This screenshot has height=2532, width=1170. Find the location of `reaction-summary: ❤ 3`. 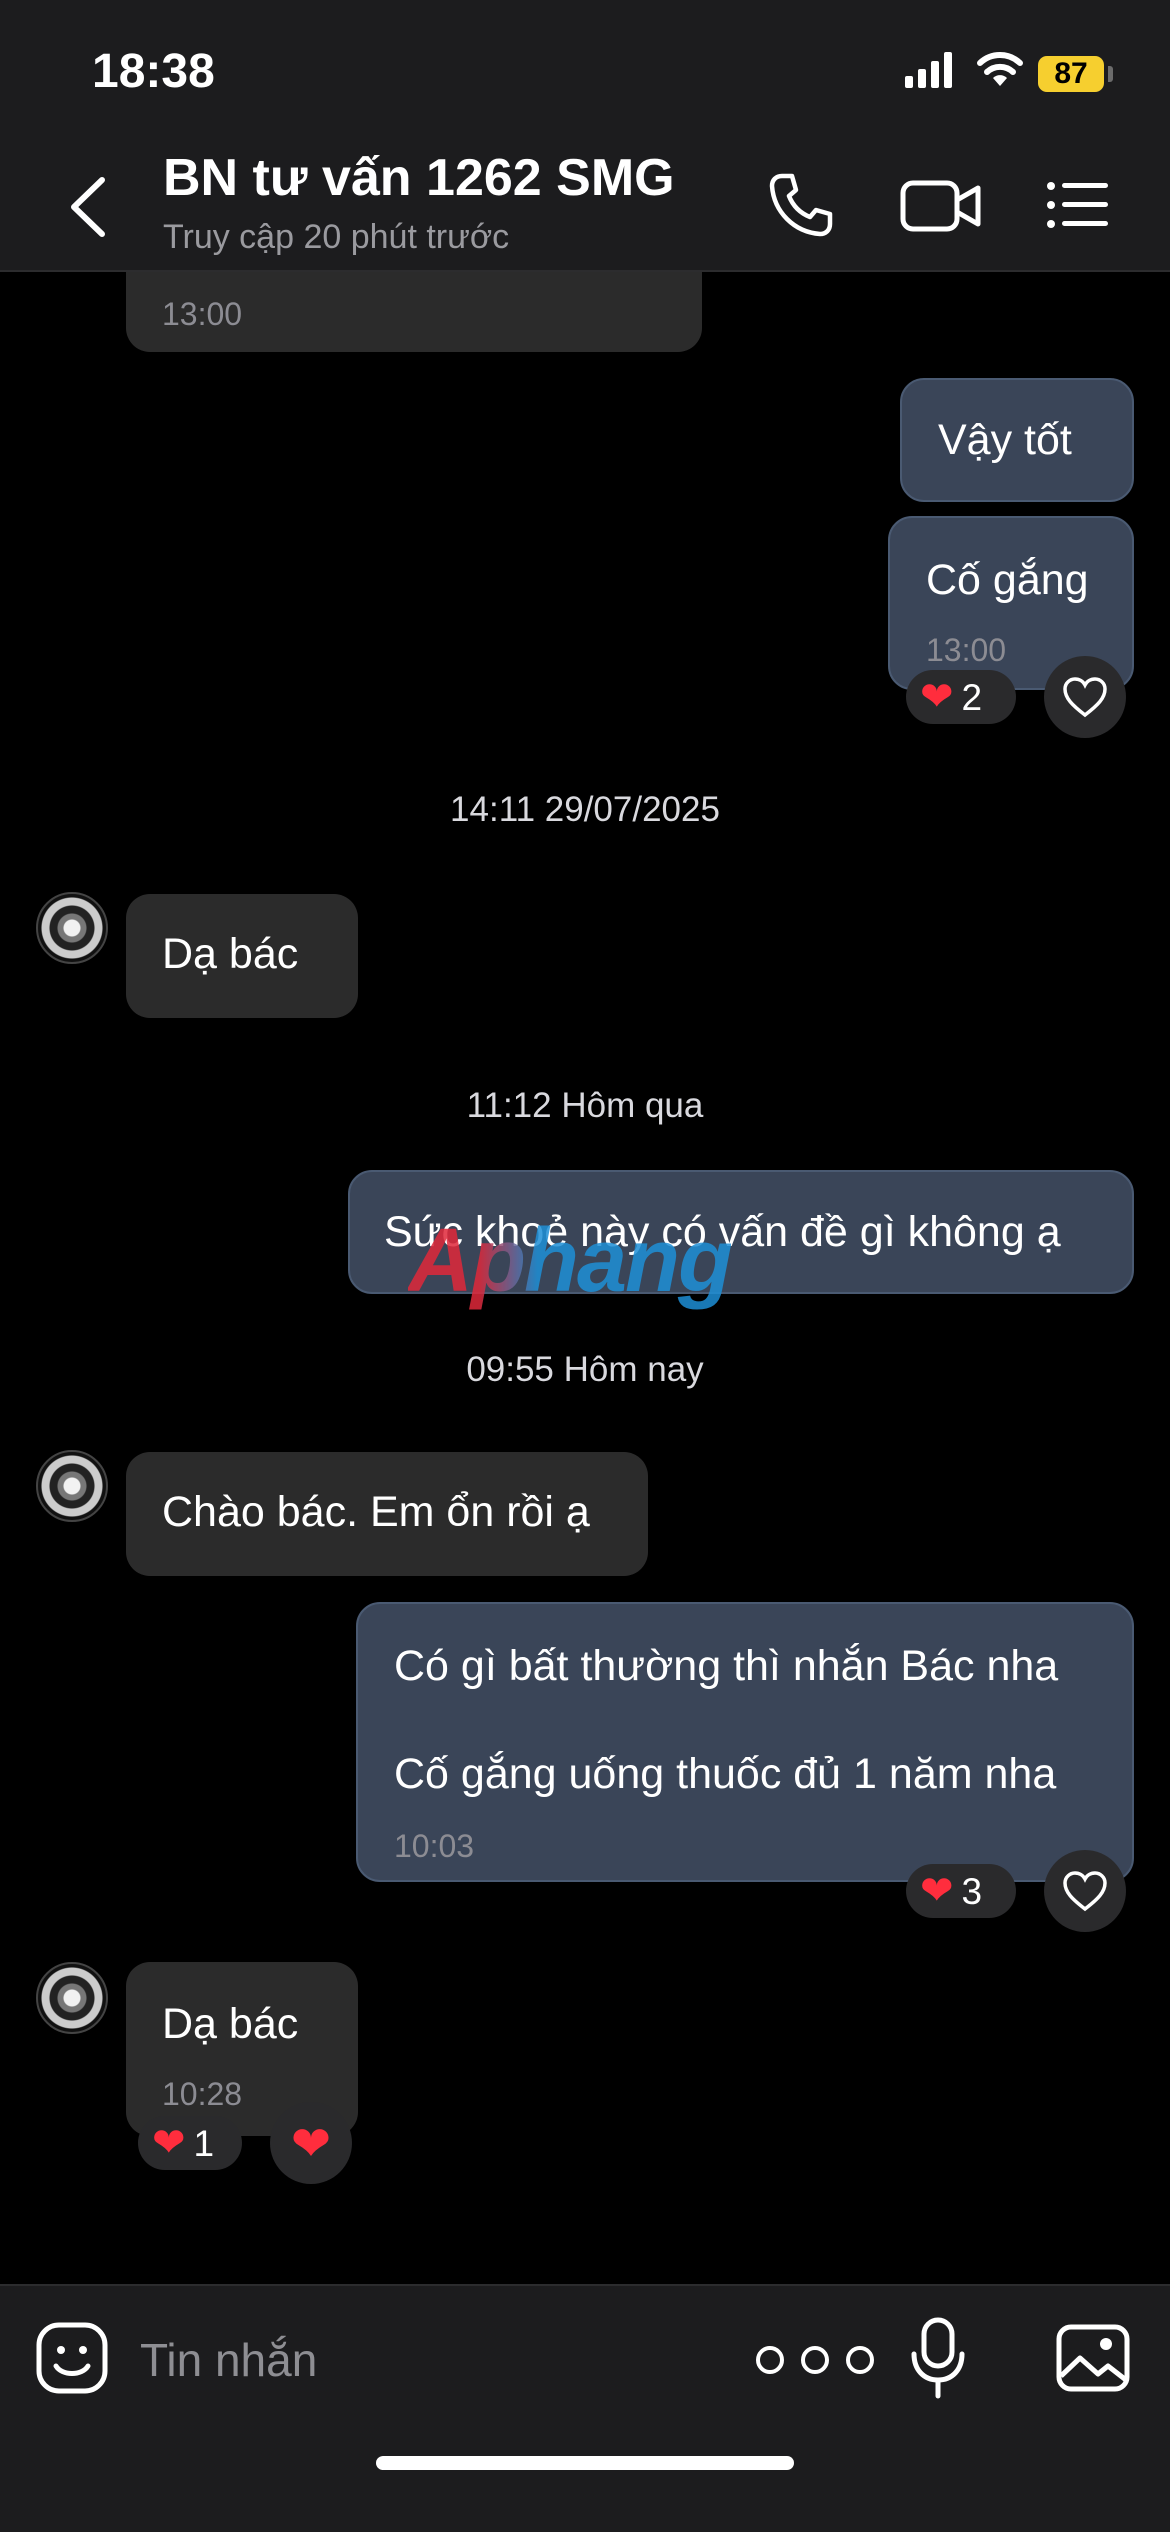

reaction-summary: ❤ 3 is located at coordinates (961, 1891).